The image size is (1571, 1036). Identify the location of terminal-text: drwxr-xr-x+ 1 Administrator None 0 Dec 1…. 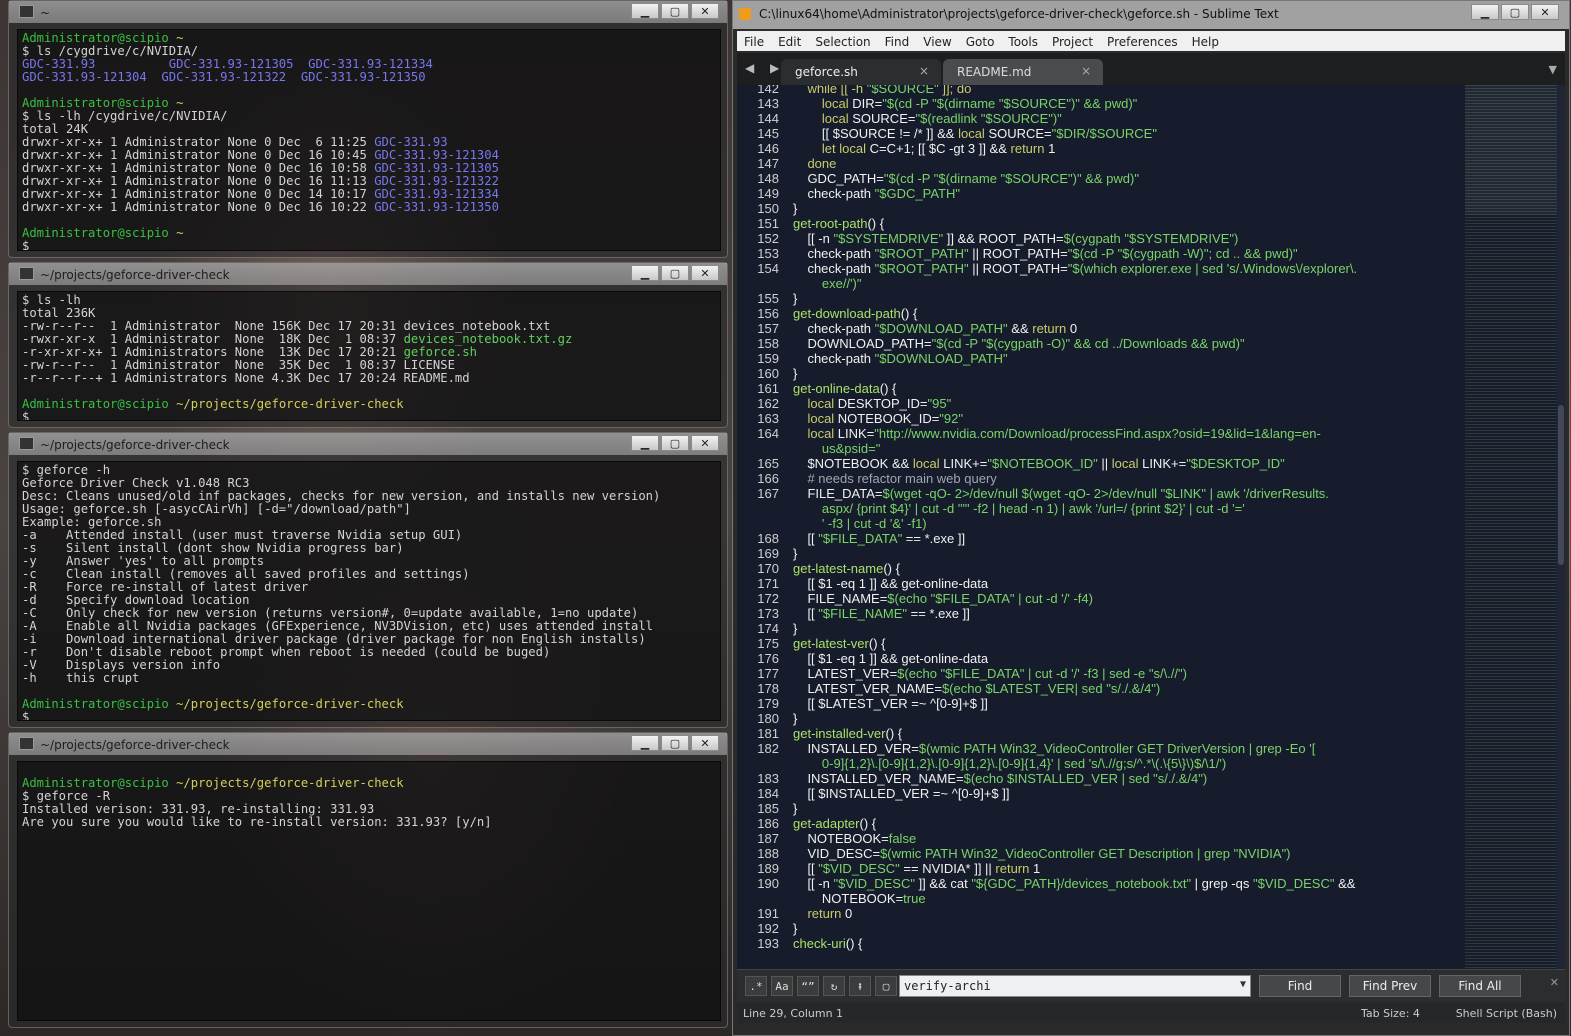
(198, 194).